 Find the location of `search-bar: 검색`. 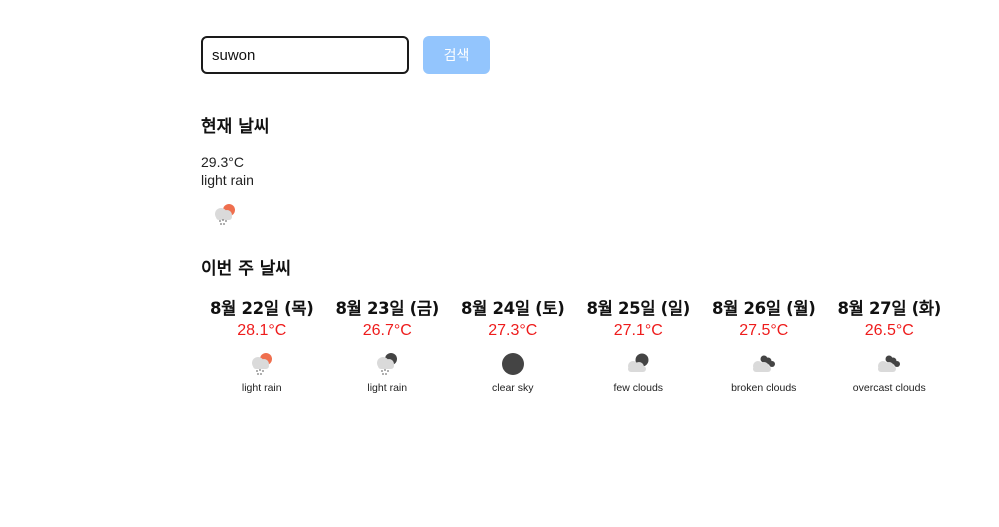

search-bar: 검색 is located at coordinates (345, 55).